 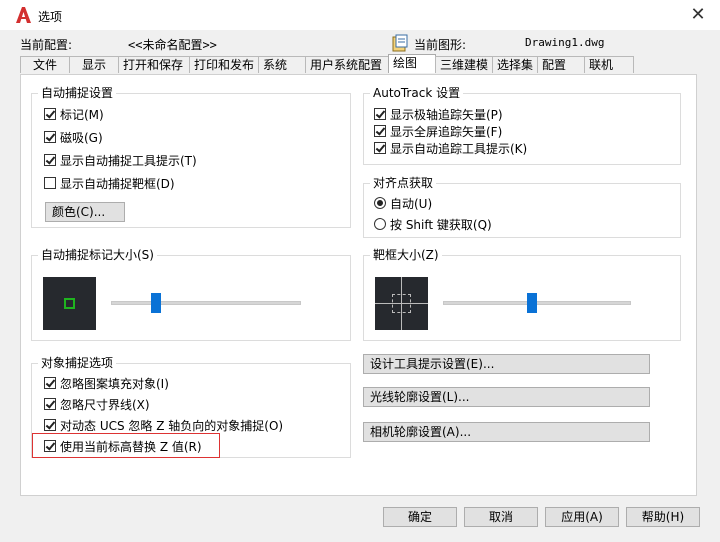 I want to click on aperture-box-icon, so click(x=401, y=303).